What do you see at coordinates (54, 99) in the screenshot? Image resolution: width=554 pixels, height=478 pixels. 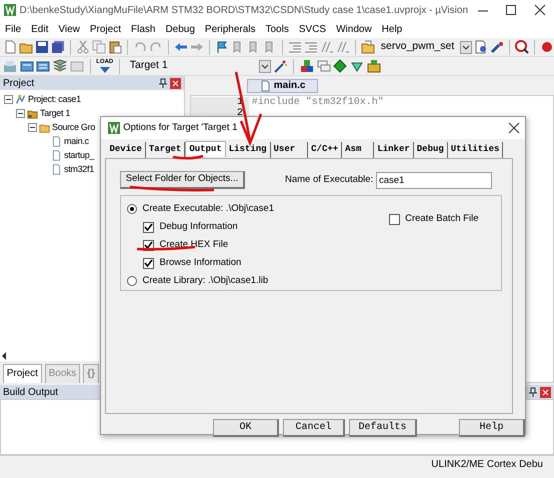 I see `tree-item: Project: case1` at bounding box center [54, 99].